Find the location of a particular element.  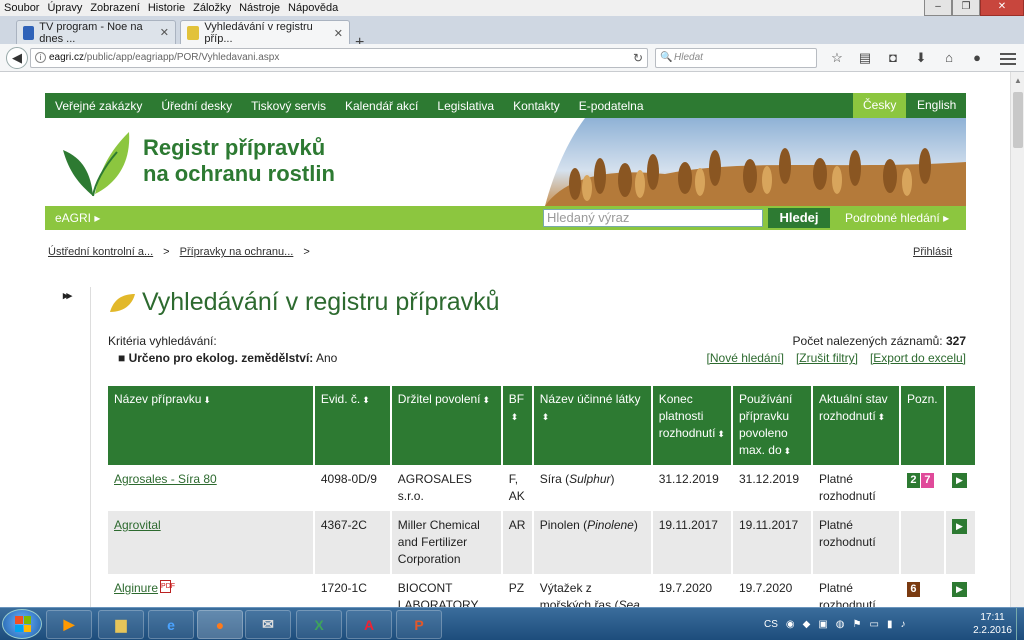

tray-app-icon: ◉ is located at coordinates (790, 624).